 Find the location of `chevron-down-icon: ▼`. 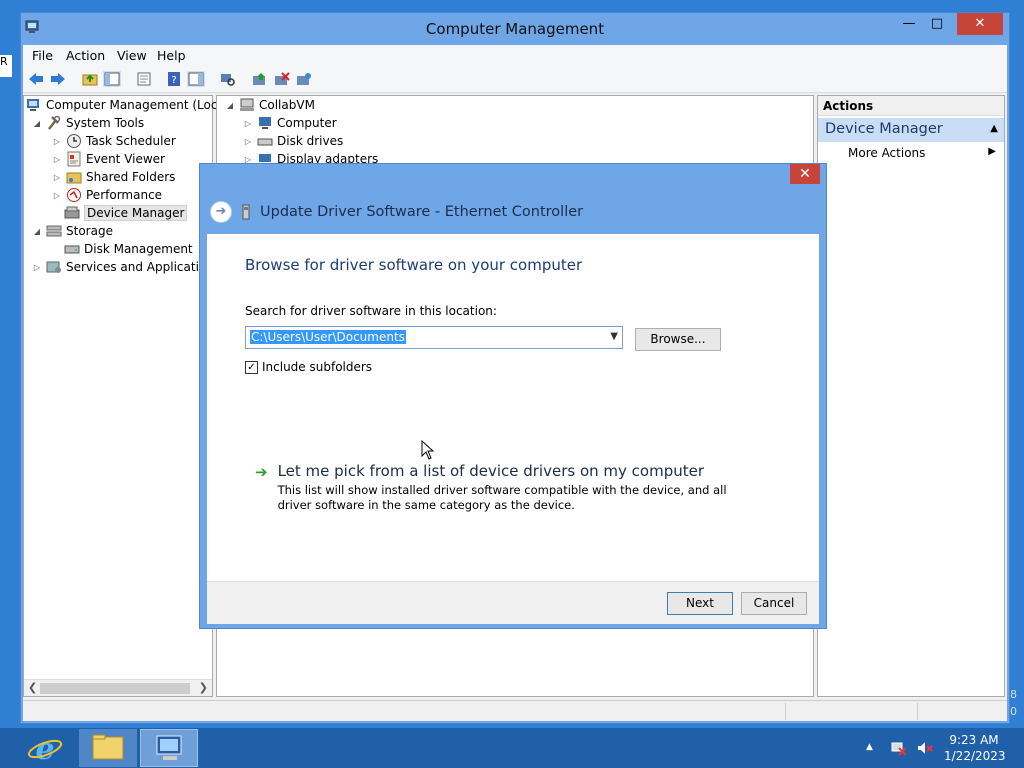

chevron-down-icon: ▼ is located at coordinates (614, 336).